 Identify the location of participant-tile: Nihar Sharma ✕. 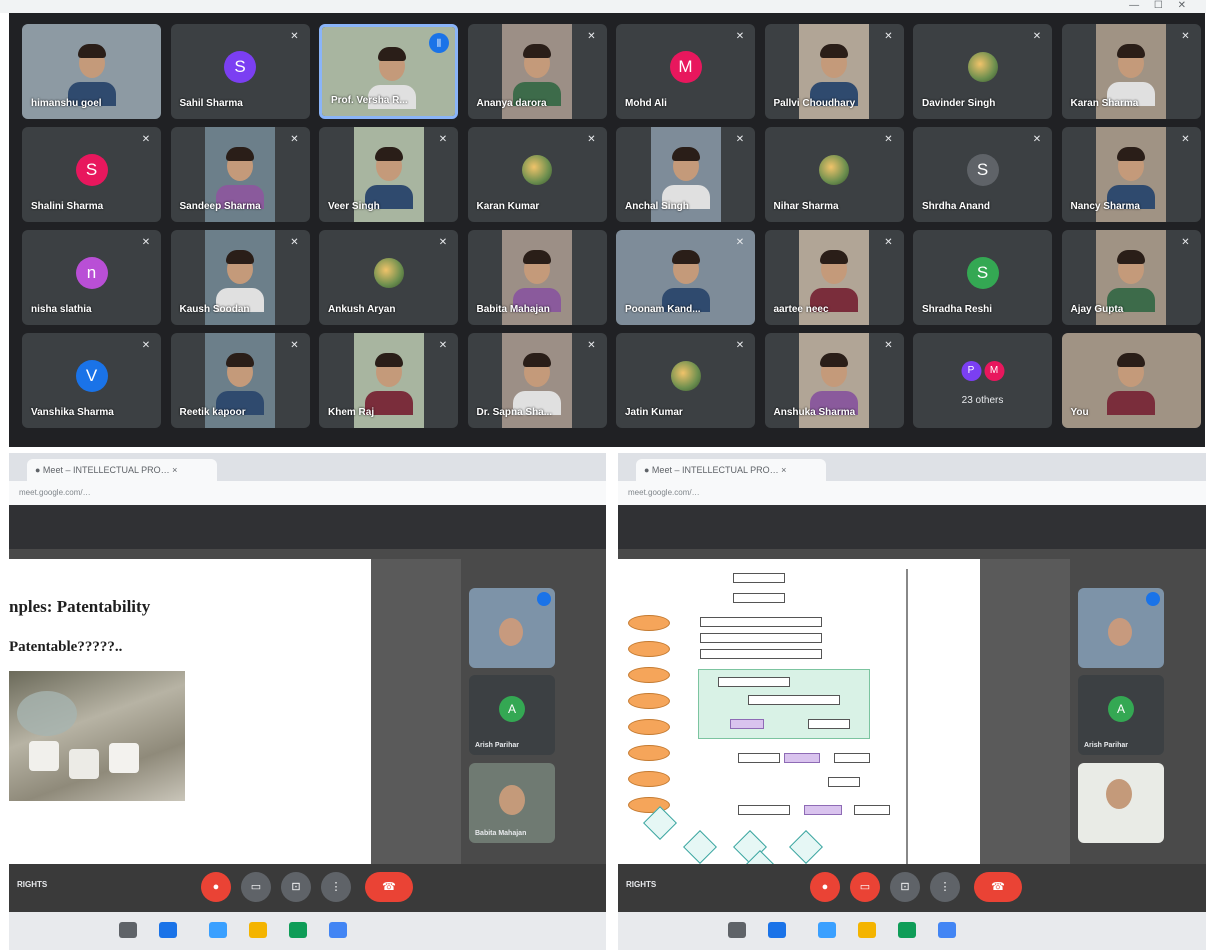
(834, 174).